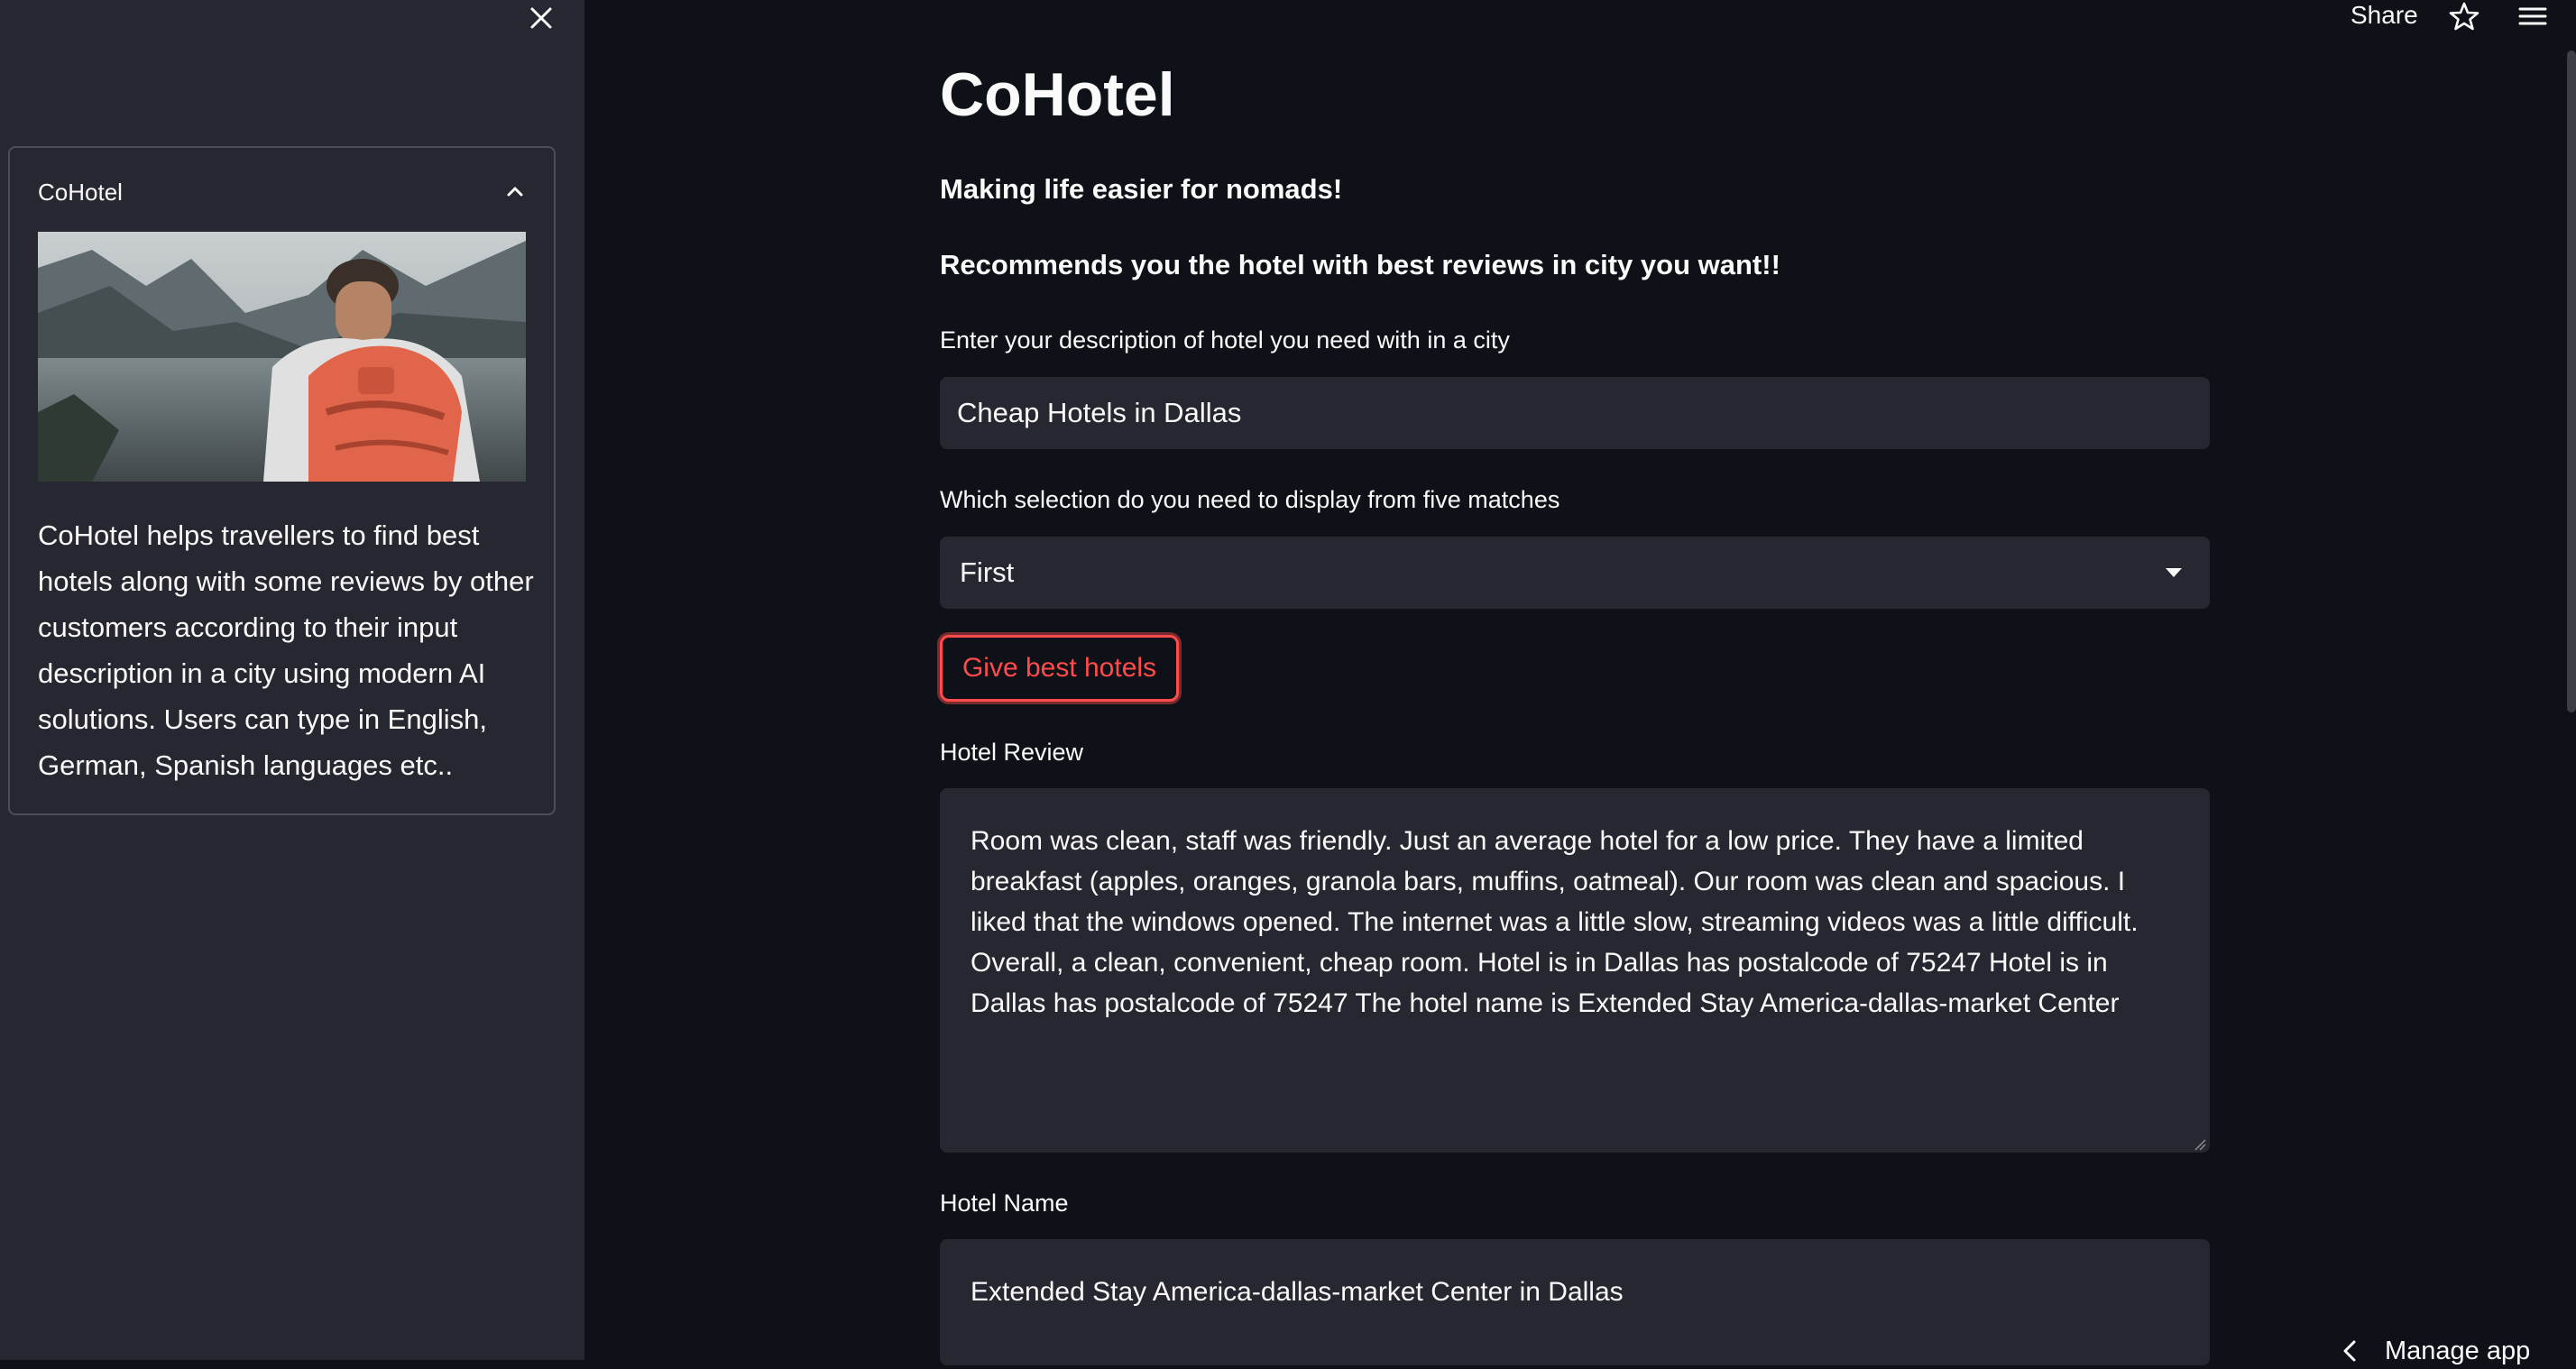  I want to click on tagline-primary: Making life easier for nomads!, so click(1141, 189).